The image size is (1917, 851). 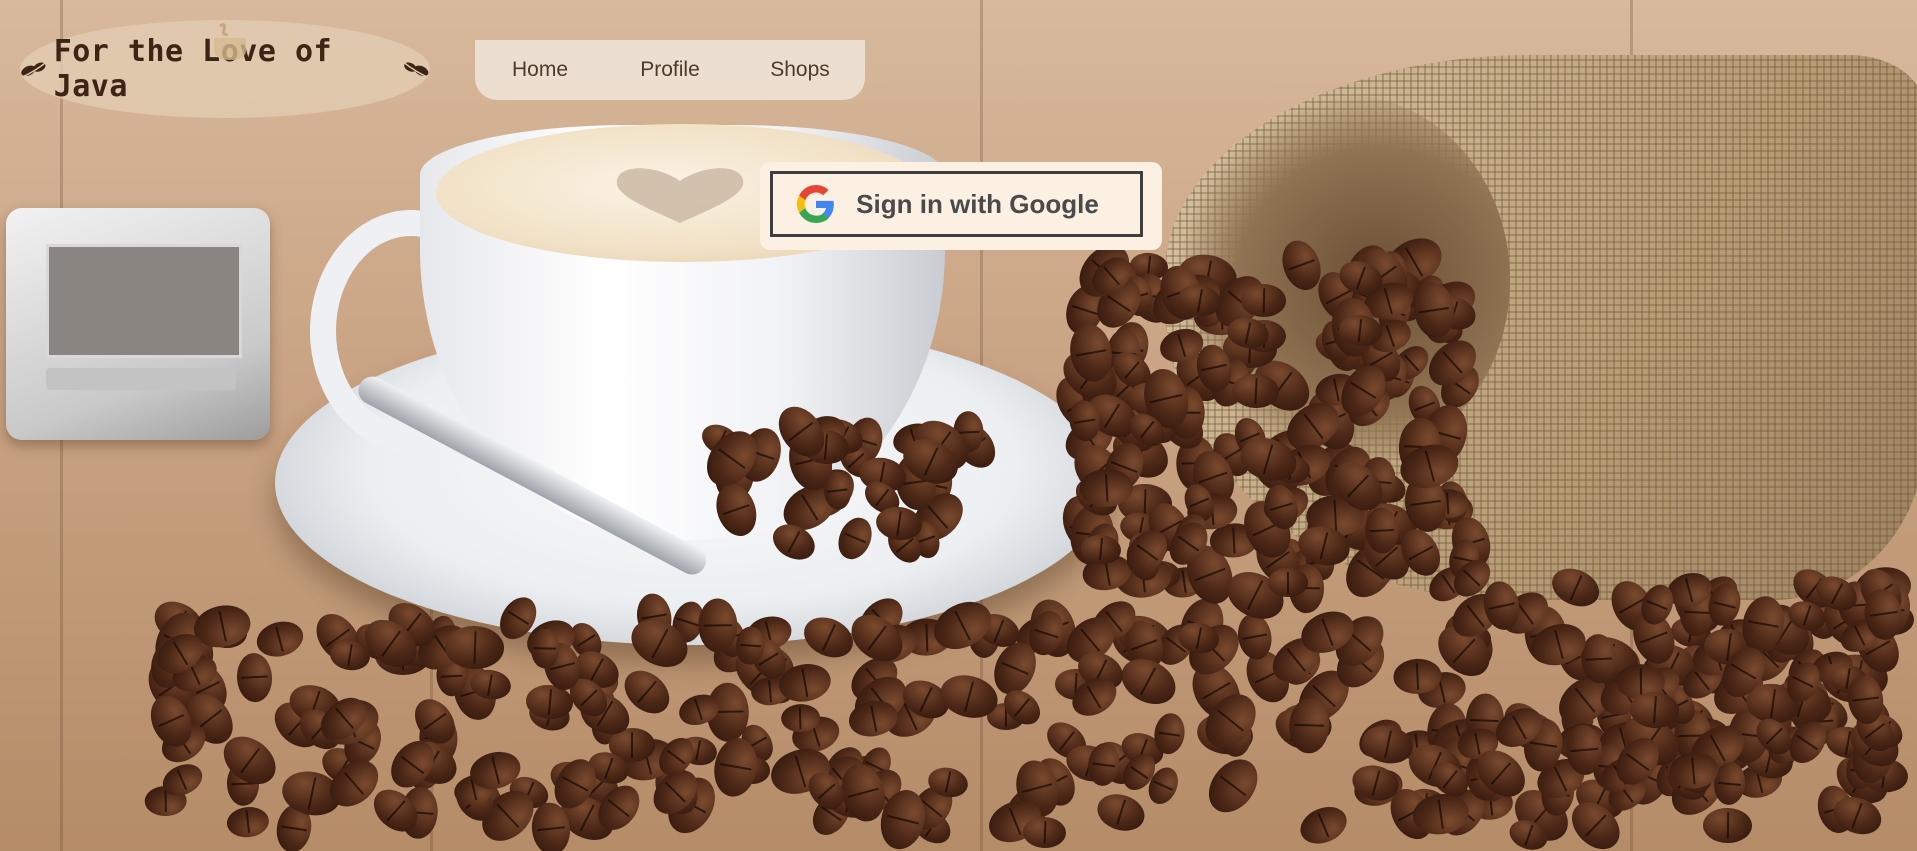 I want to click on site-logo: For the Love of Java, so click(x=225, y=69).